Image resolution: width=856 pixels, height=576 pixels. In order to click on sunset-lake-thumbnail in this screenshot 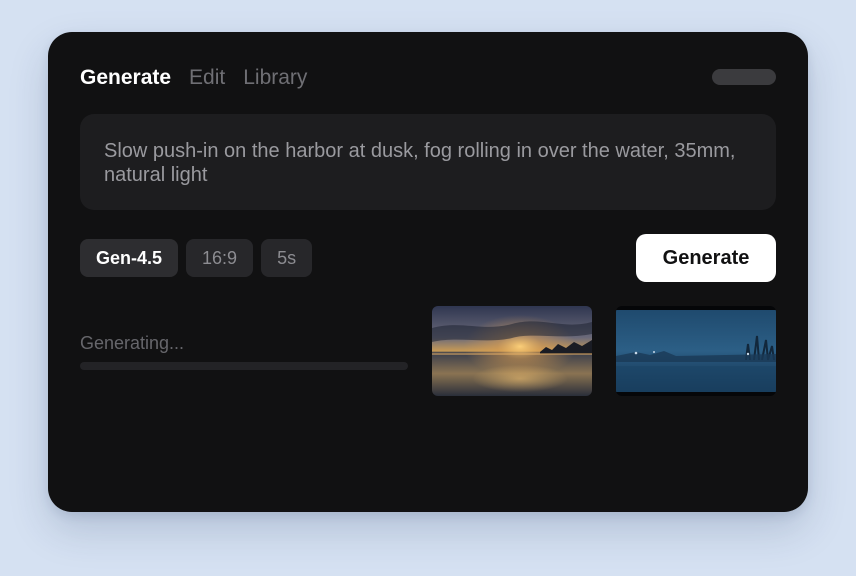, I will do `click(512, 351)`.